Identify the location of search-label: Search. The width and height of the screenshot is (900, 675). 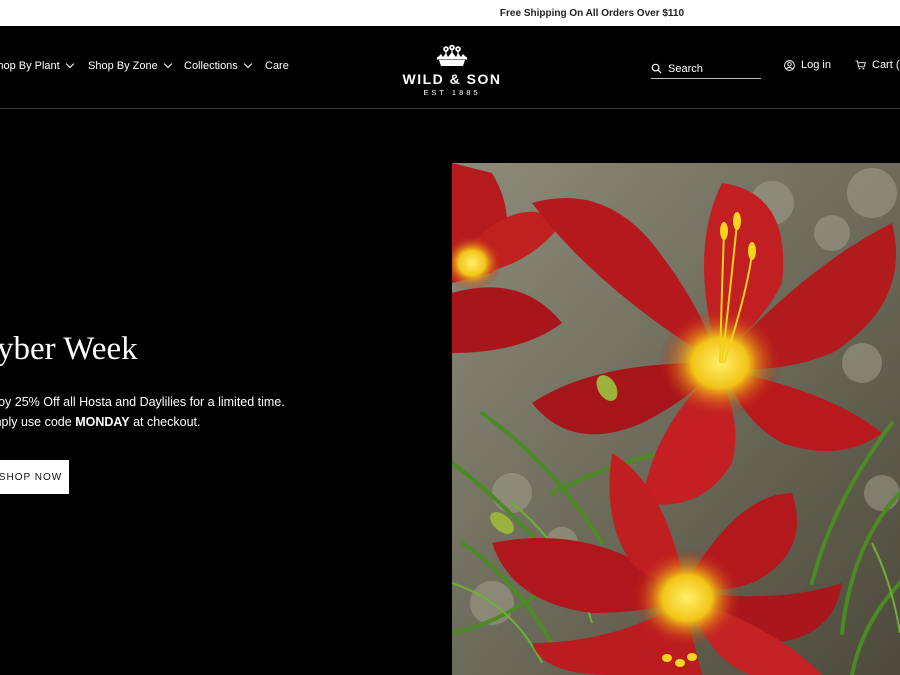
(685, 68).